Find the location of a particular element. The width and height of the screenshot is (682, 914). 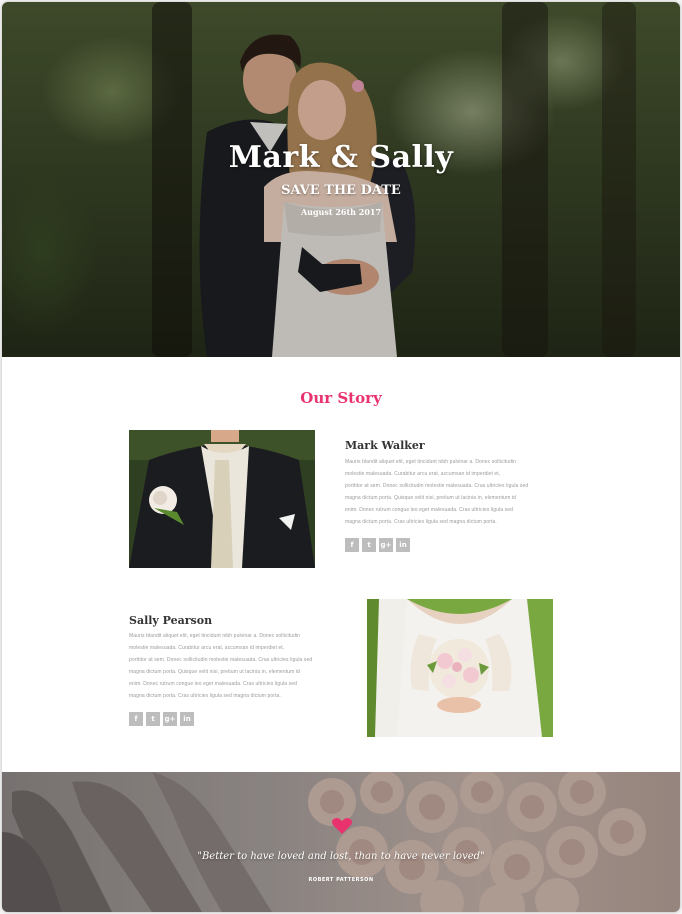

groom-social-links: f t g+ in is located at coordinates (377, 545).